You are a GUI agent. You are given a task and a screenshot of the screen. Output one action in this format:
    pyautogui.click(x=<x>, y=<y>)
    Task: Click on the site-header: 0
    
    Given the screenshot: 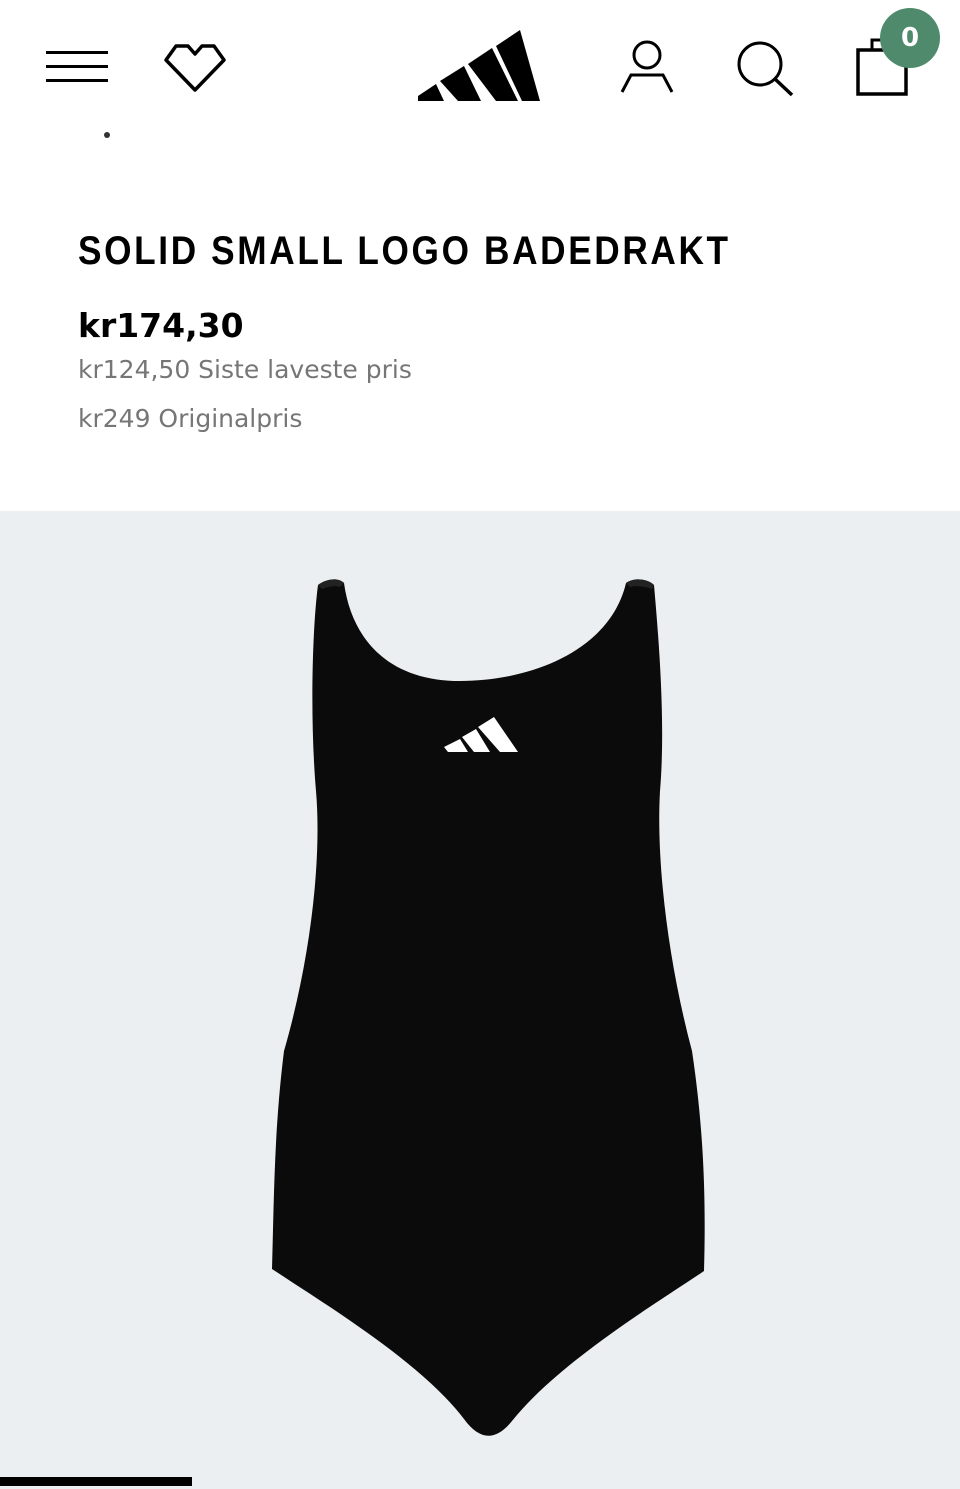 What is the action you would take?
    pyautogui.click(x=480, y=62)
    